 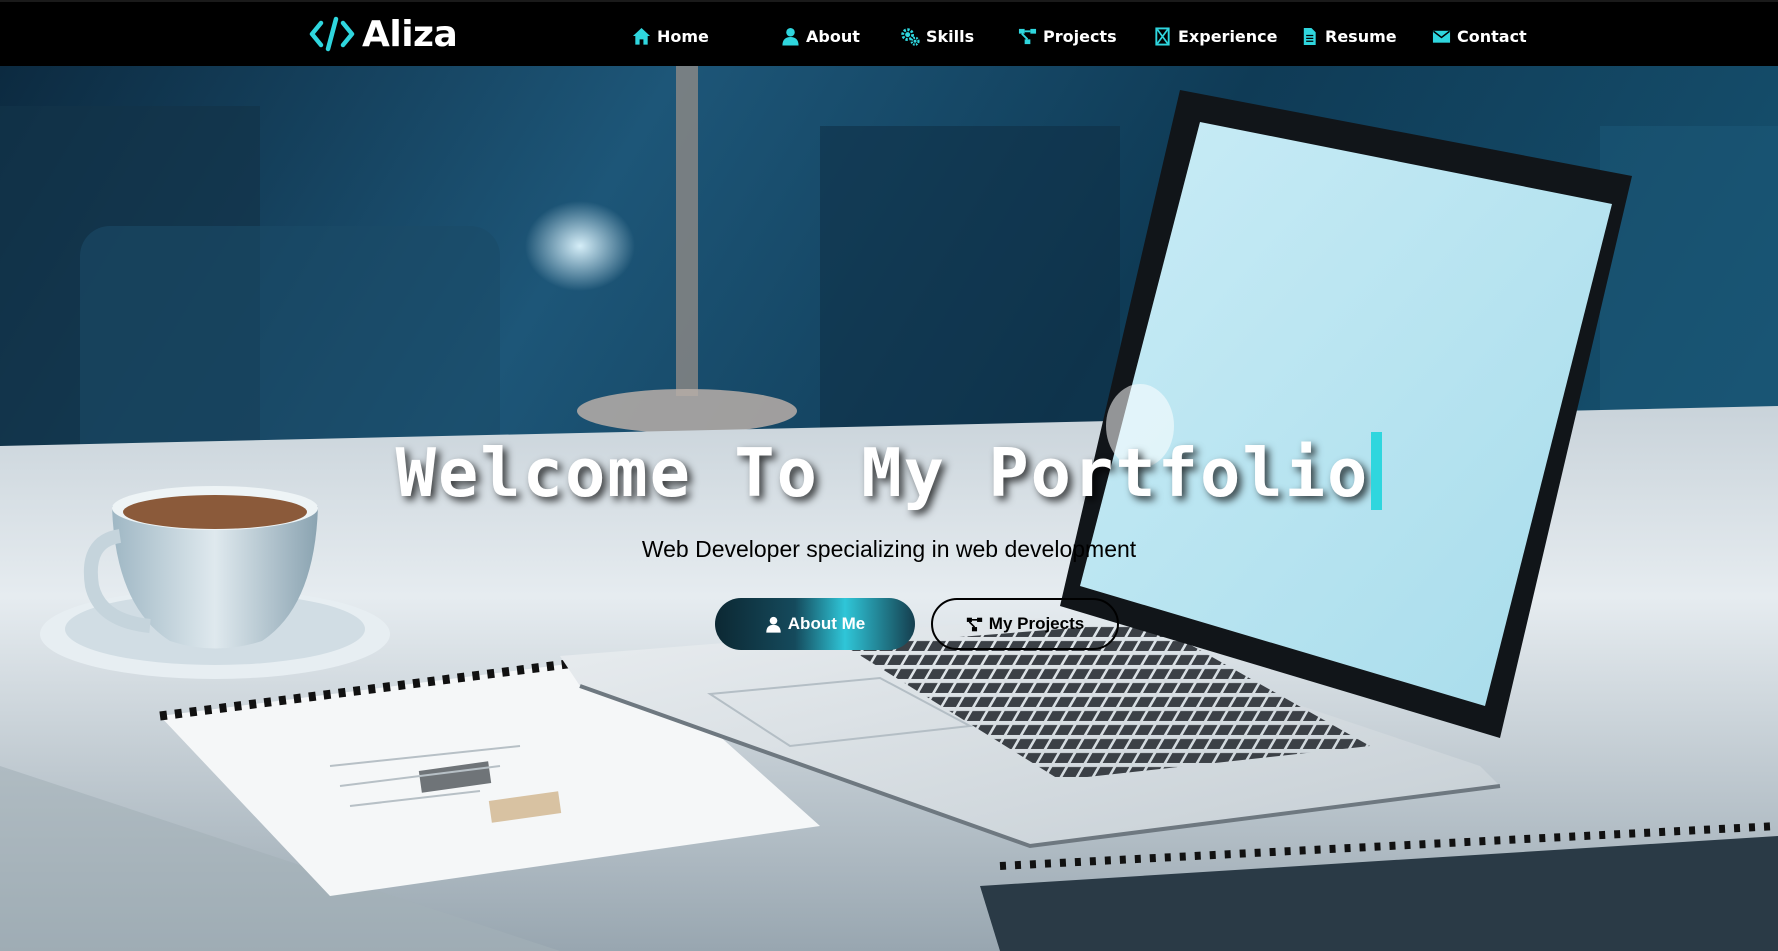 What do you see at coordinates (910, 36) in the screenshot?
I see `gears-icon` at bounding box center [910, 36].